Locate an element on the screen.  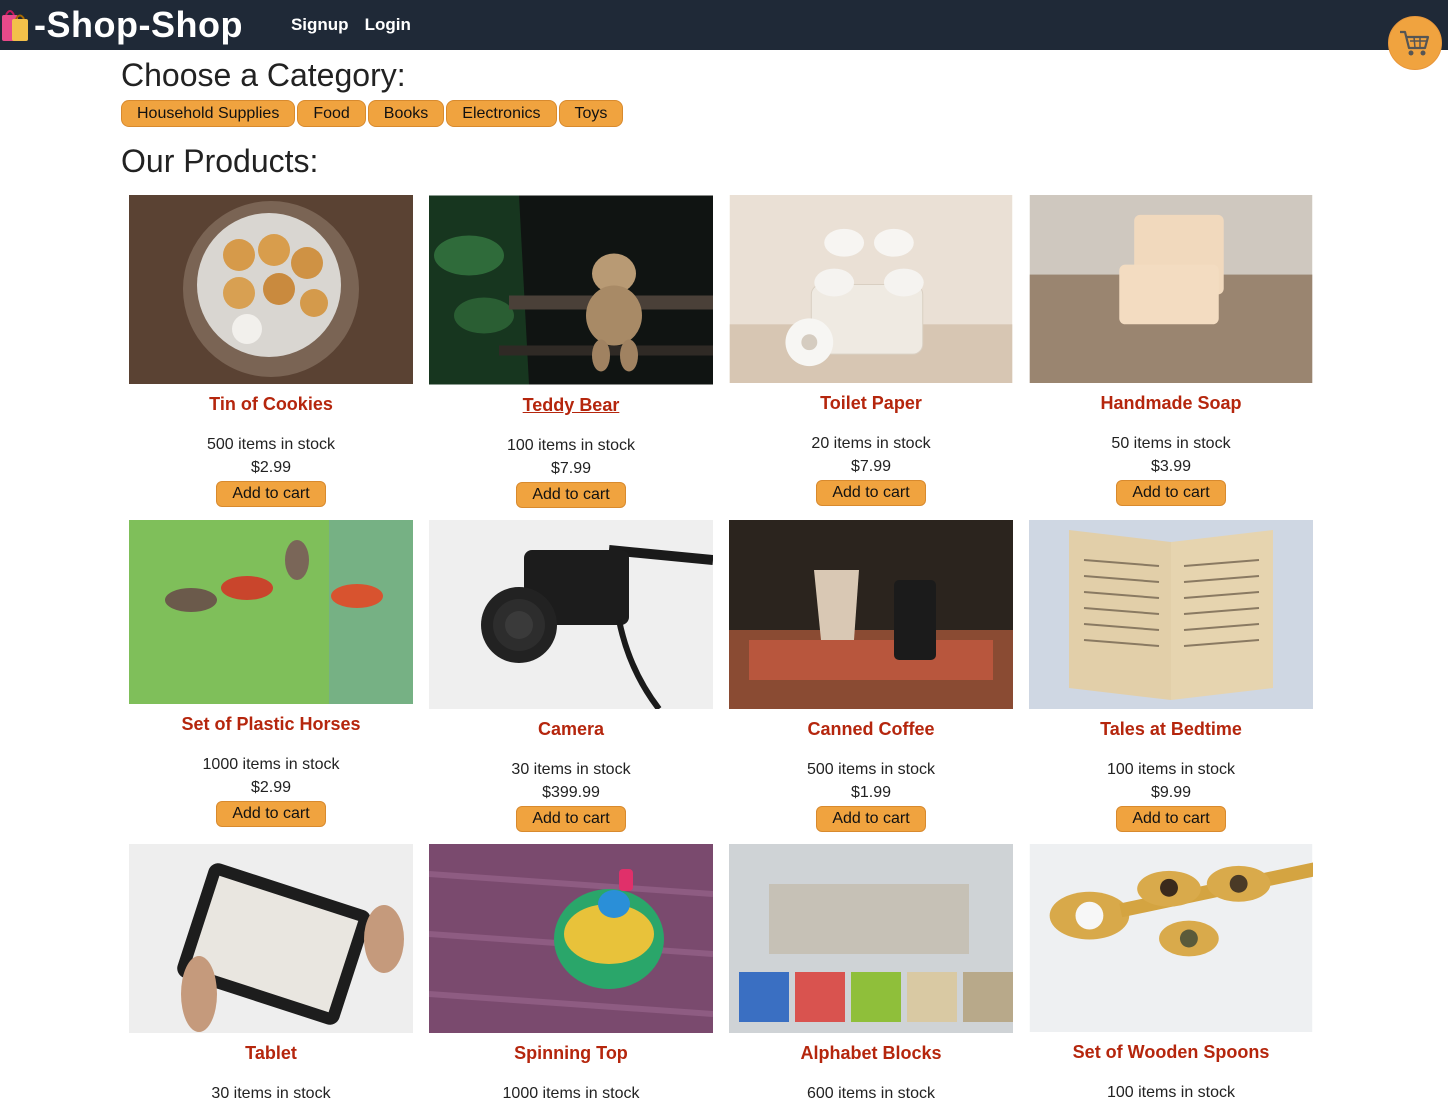
product-name: Spinning Top is located at coordinates (571, 1055).